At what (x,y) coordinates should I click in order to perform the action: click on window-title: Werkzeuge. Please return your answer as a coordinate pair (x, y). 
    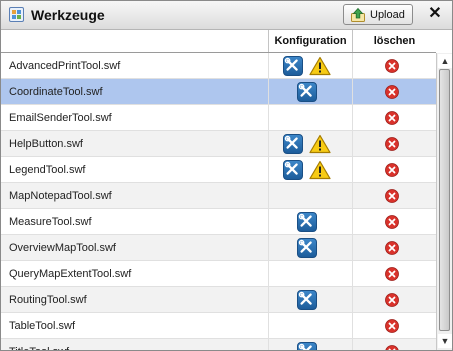
    Looking at the image, I should click on (68, 15).